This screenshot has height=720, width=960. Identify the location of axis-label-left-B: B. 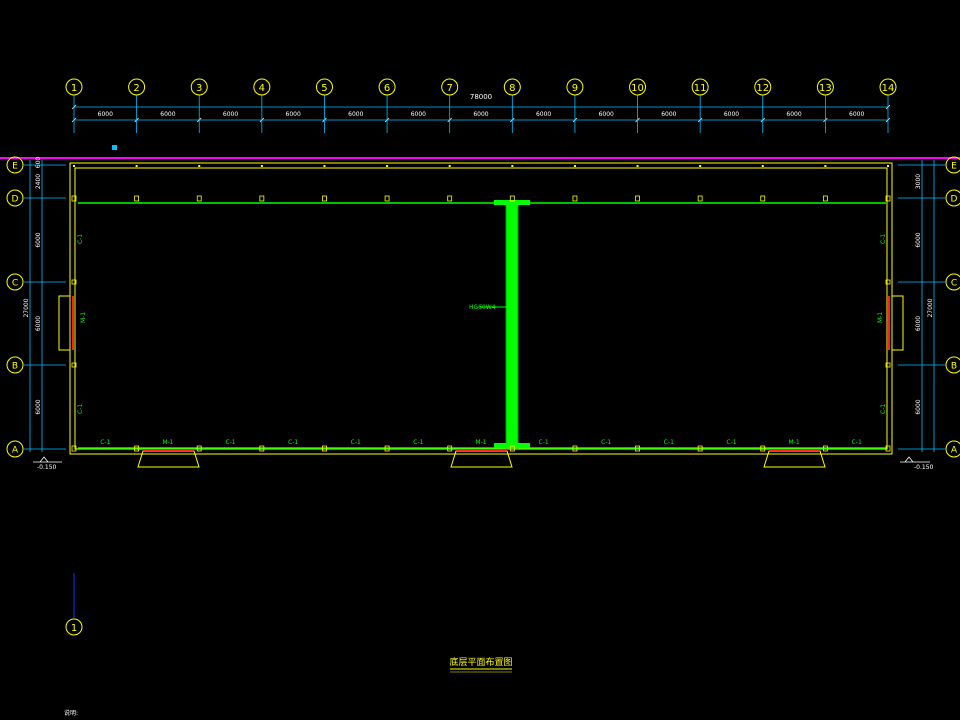
(15, 367).